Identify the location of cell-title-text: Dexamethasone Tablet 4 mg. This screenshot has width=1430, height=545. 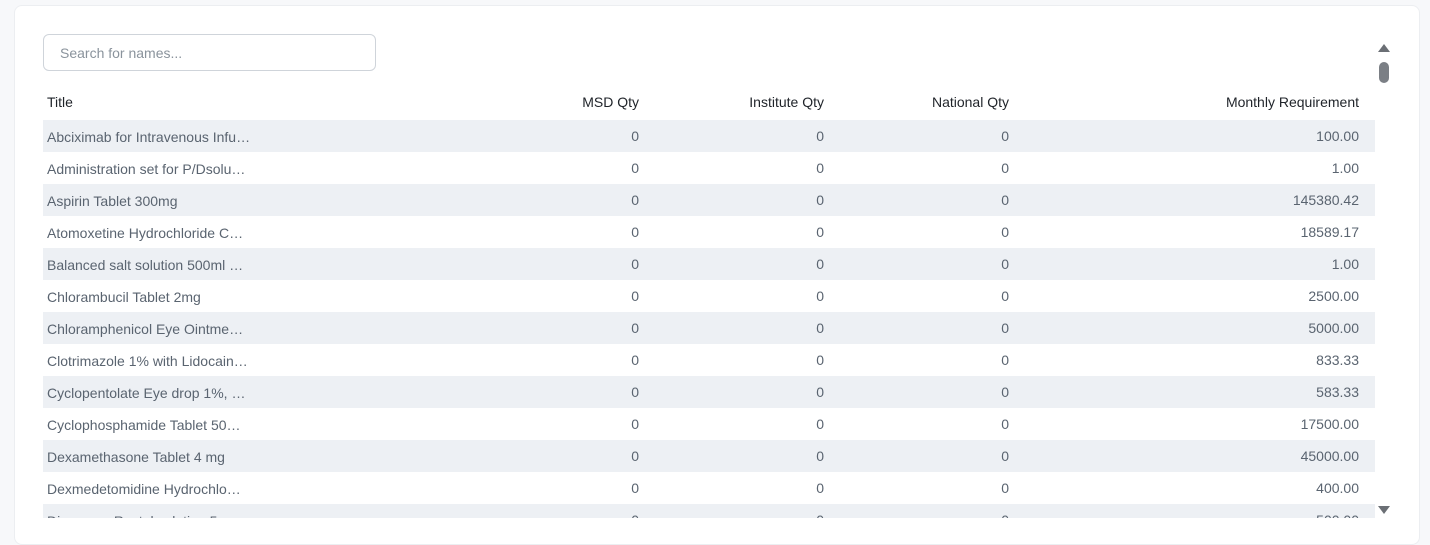
(136, 456).